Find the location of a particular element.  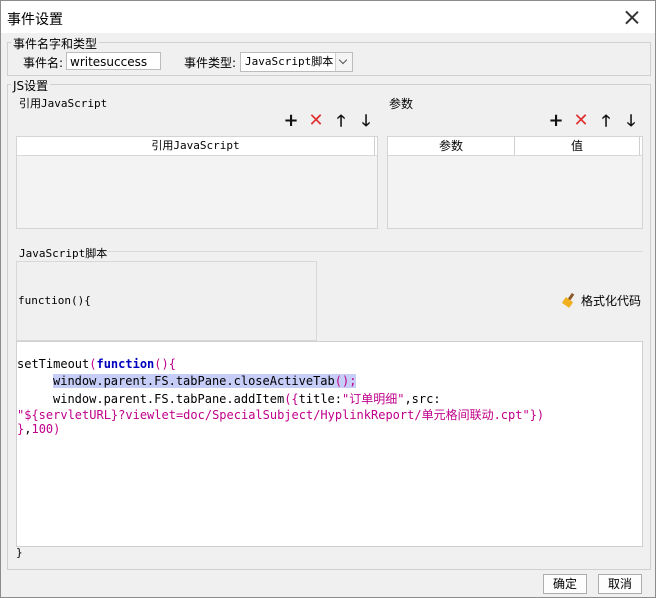

code-line: setTimeout(function(){ is located at coordinates (96, 364).